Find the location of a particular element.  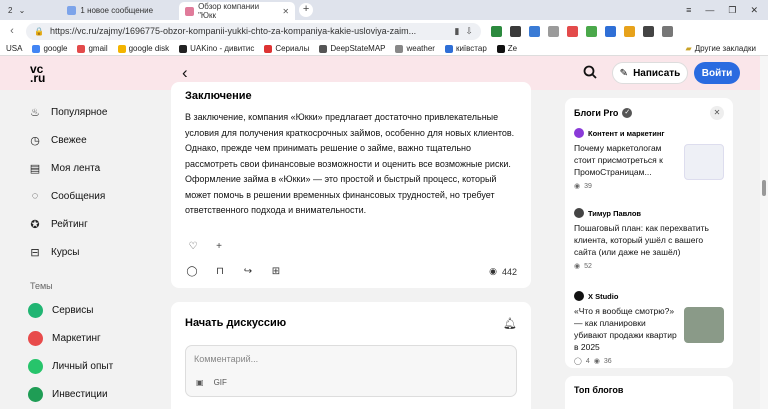

avatar is located at coordinates (579, 213).